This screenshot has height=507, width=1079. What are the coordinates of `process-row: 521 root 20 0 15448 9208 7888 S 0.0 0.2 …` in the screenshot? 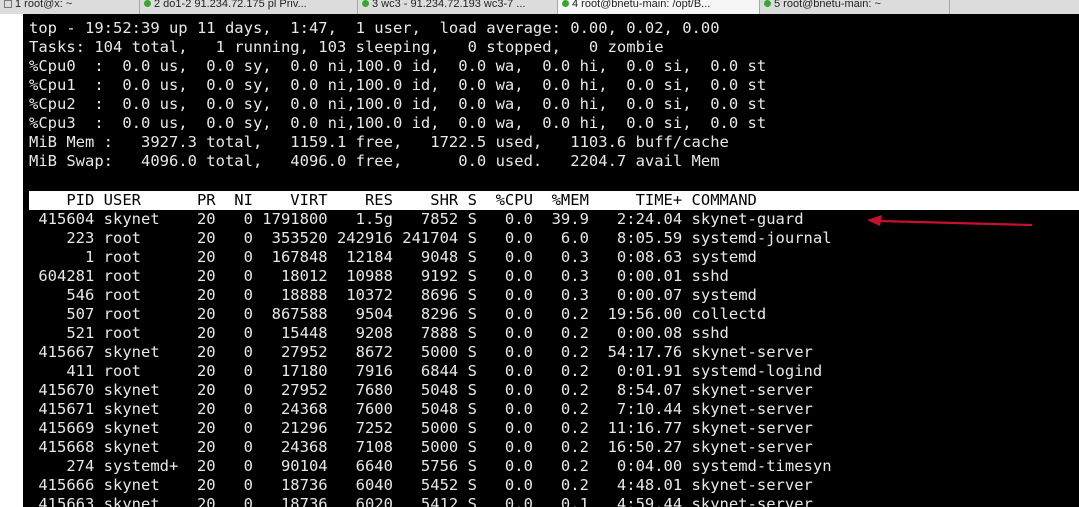 It's located at (379, 333).